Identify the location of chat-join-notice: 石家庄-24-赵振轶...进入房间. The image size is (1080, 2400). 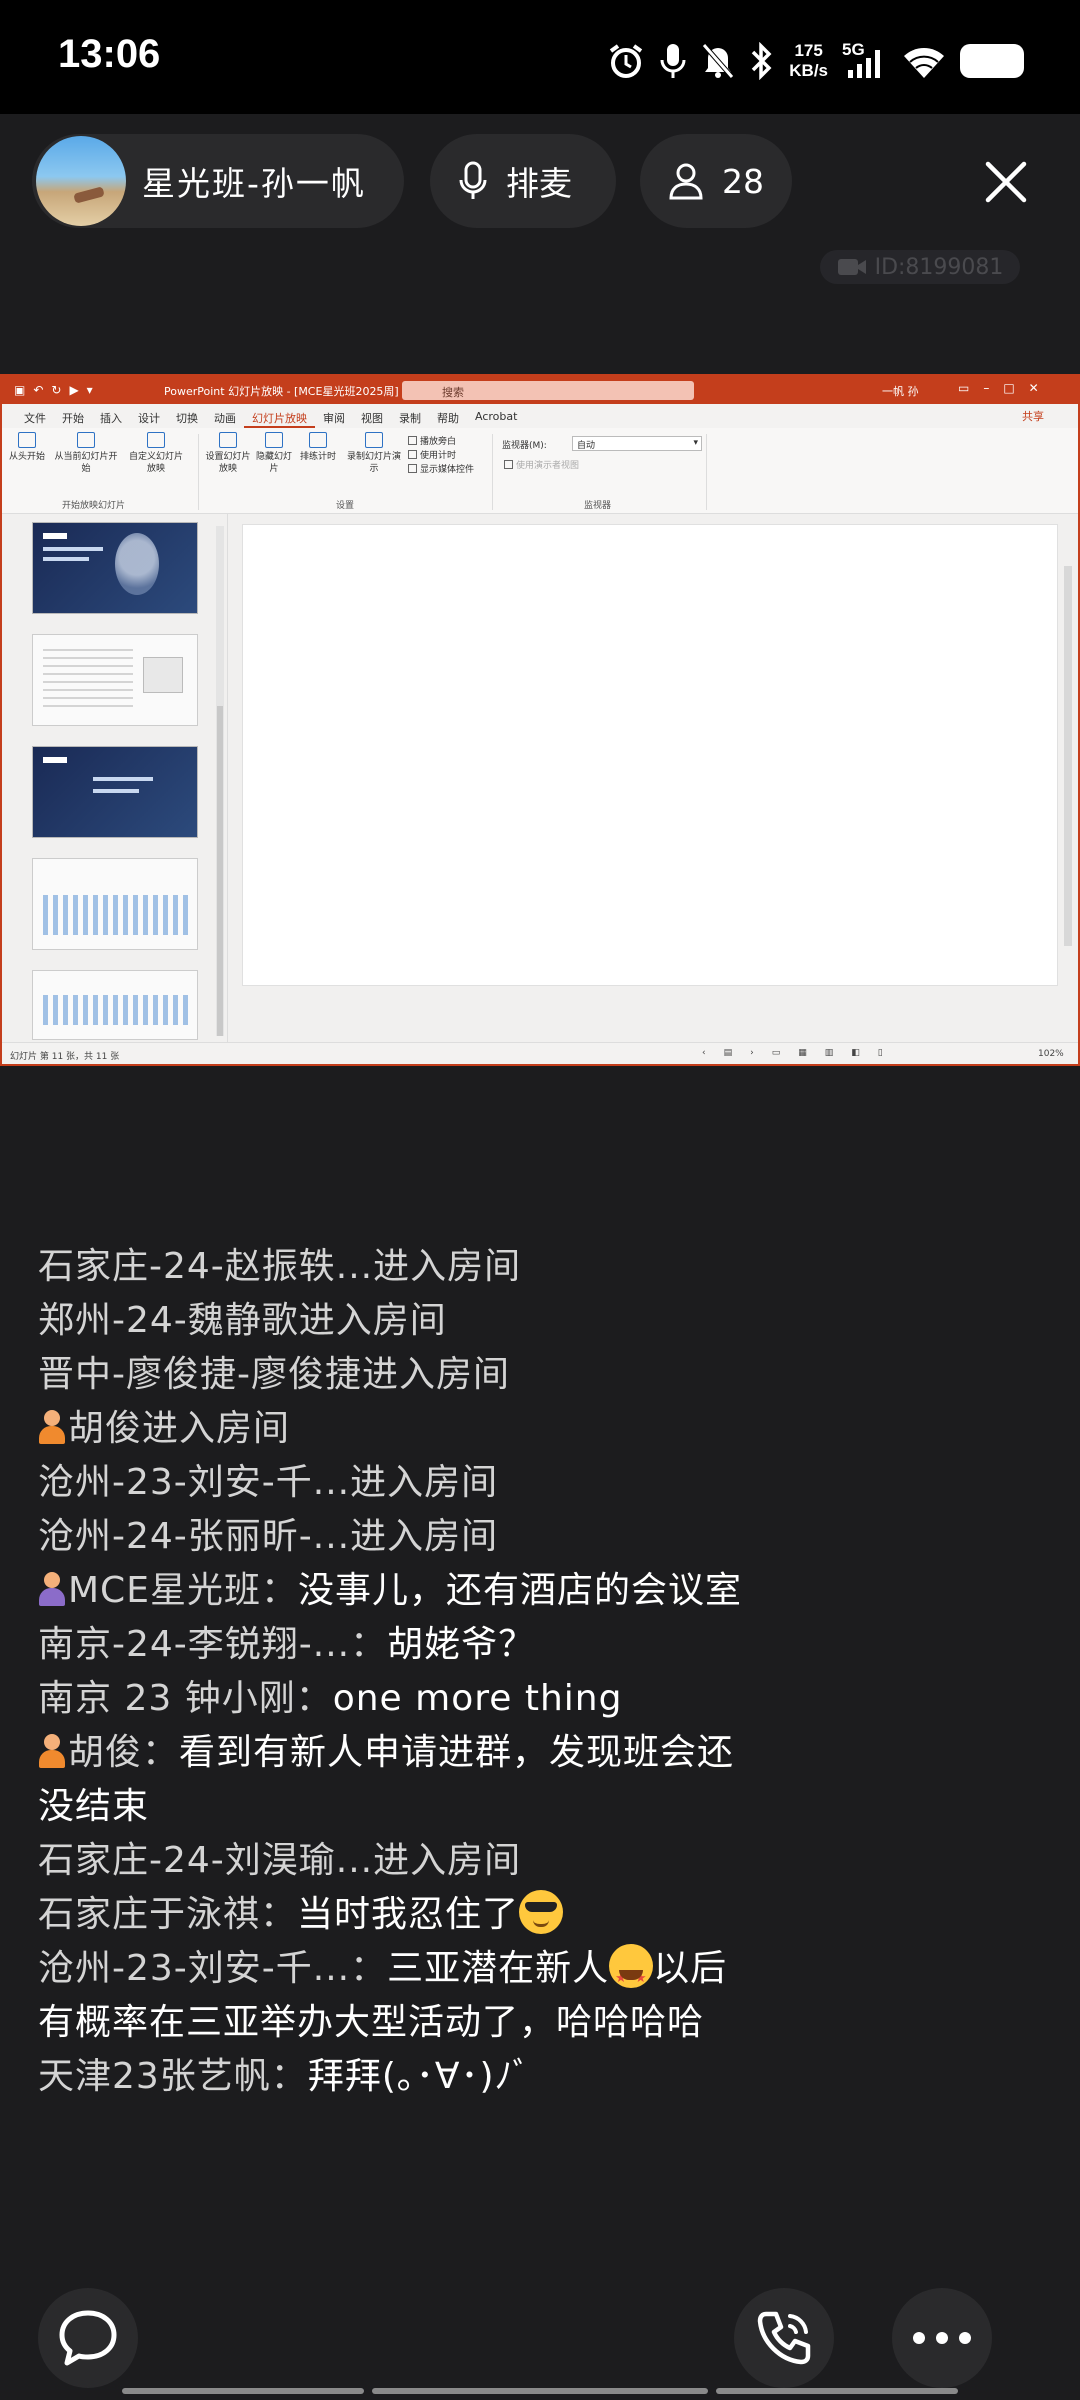
(398, 1267).